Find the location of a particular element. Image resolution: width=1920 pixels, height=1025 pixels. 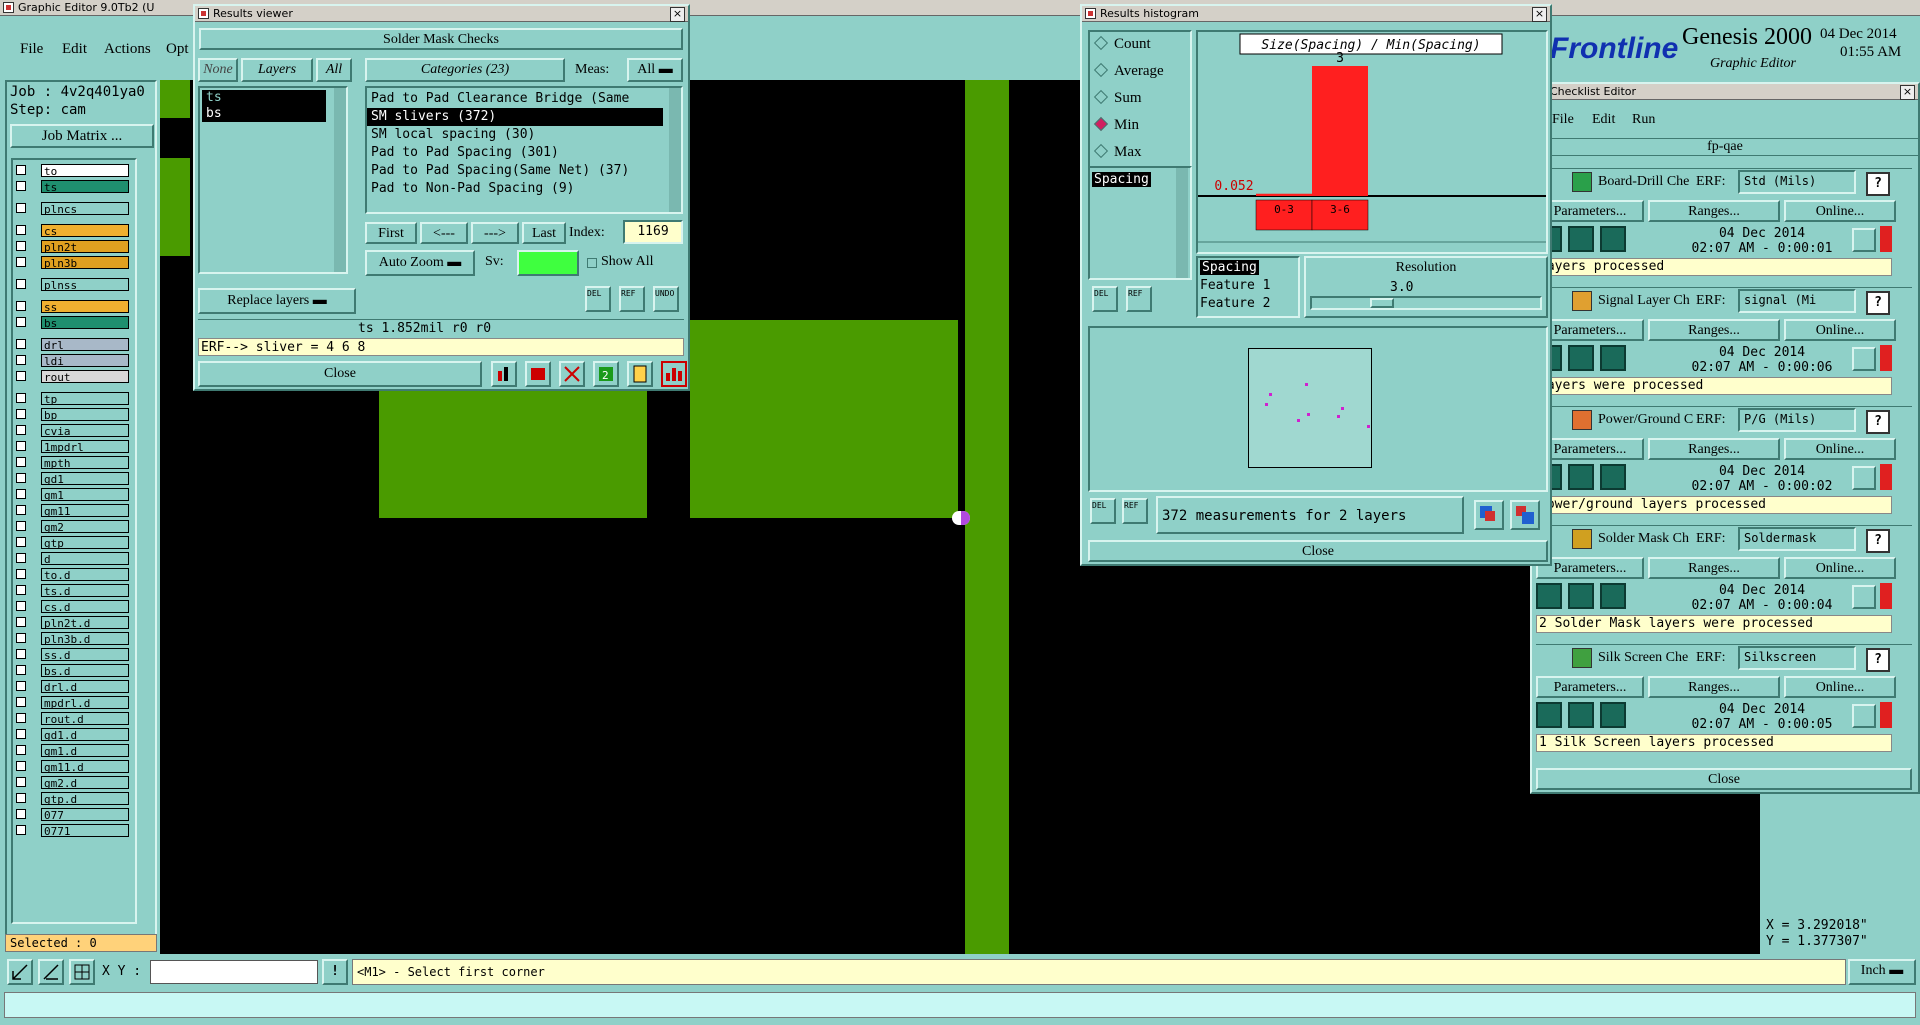

layer-item: 077 is located at coordinates (85, 815).